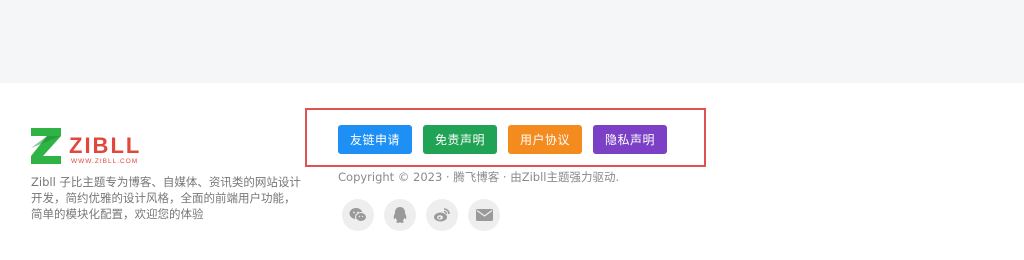  Describe the element at coordinates (104, 161) in the screenshot. I see `logo-subtext: WWW.ZIBLL.COM` at that location.